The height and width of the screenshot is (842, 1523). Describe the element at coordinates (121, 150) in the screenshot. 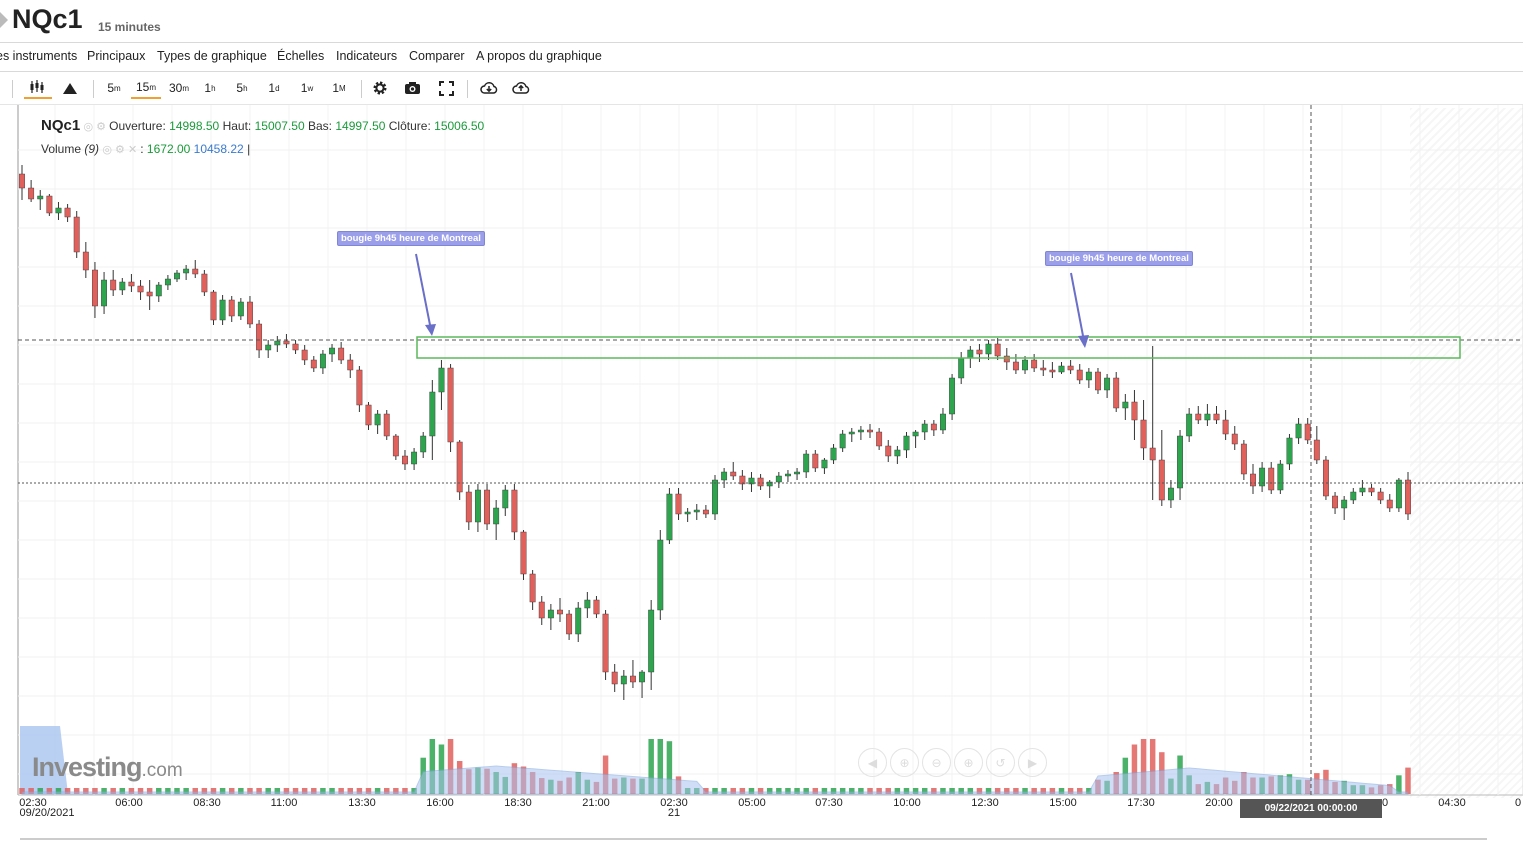

I see `volume-settings-icon: ◎ ⚙ ✕` at that location.